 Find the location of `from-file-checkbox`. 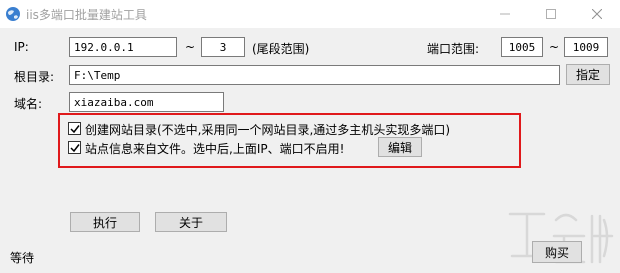

from-file-checkbox is located at coordinates (74, 147).